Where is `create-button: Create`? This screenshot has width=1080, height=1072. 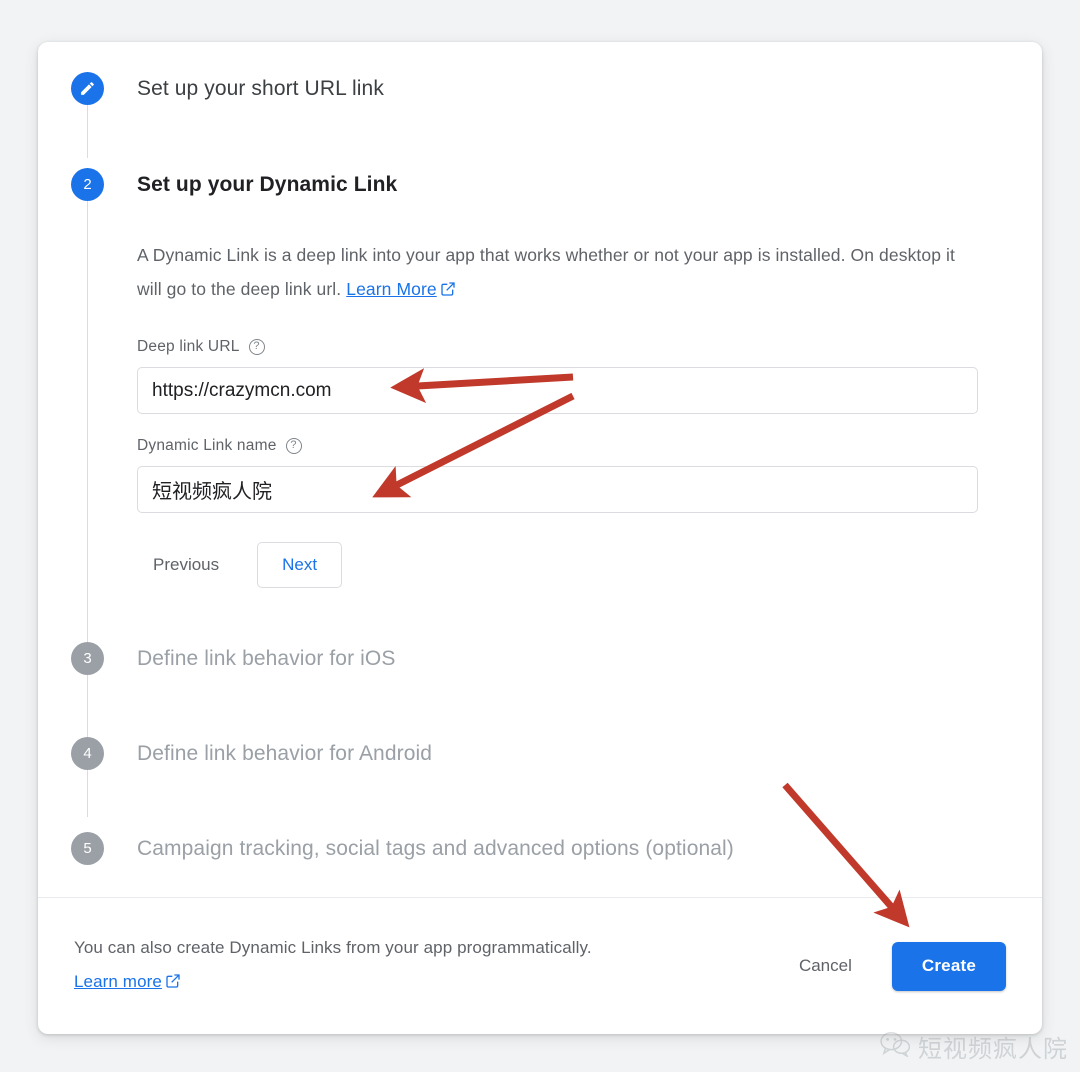 create-button: Create is located at coordinates (948, 966).